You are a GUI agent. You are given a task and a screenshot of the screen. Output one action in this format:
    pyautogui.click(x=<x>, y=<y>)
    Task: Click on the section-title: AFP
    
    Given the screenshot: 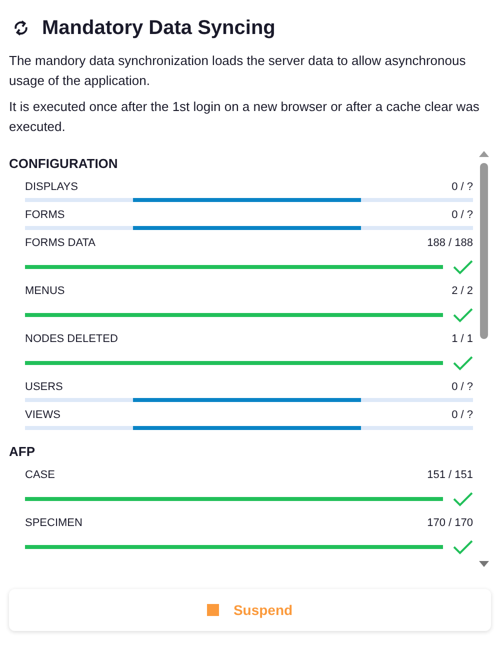 What is the action you would take?
    pyautogui.click(x=22, y=452)
    